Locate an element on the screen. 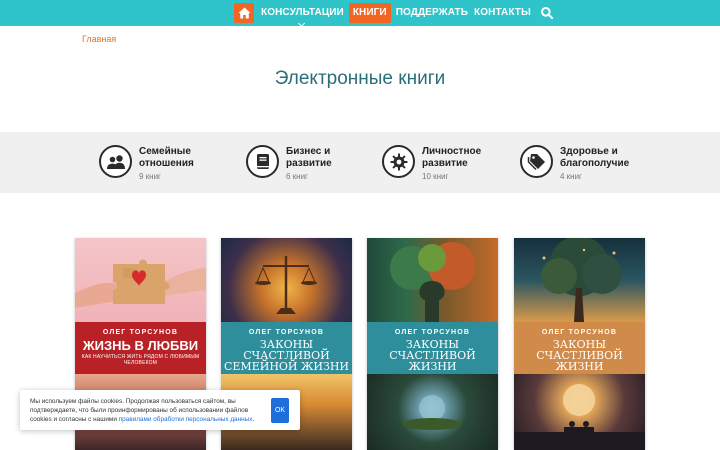 This screenshot has height=450, width=720. category-business: Бизнес и развитие 6 книг is located at coordinates (289, 163).